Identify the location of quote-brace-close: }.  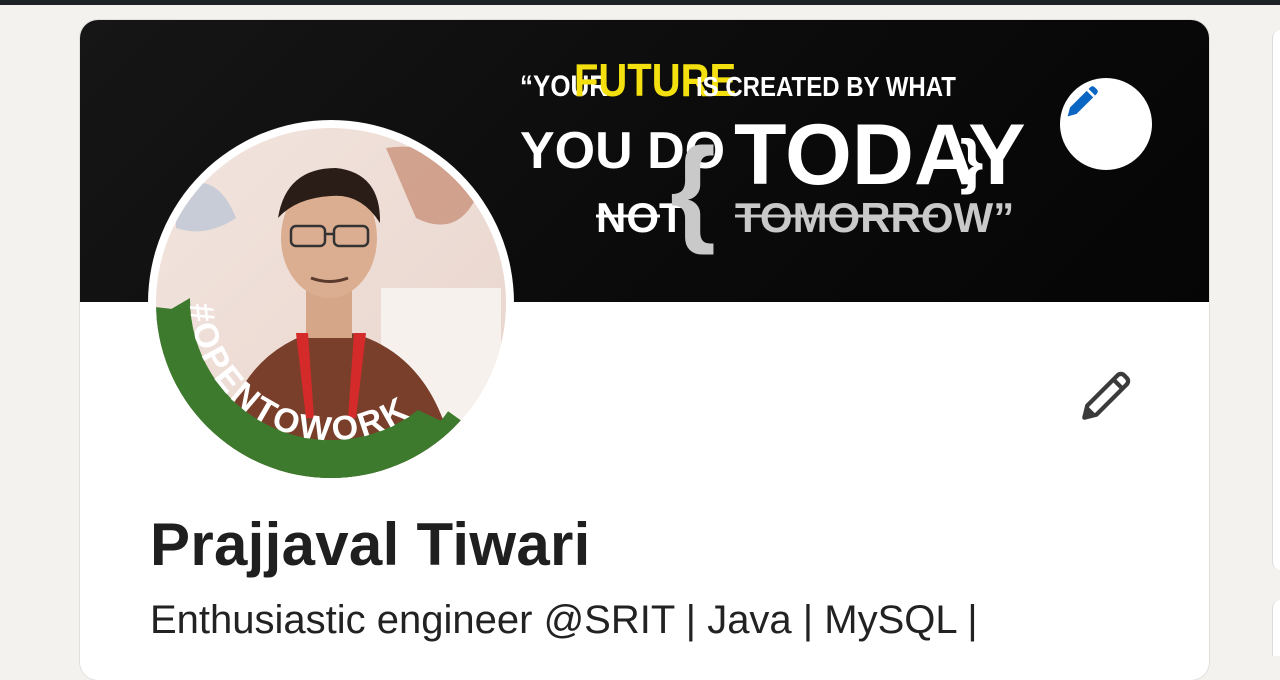
(971, 161).